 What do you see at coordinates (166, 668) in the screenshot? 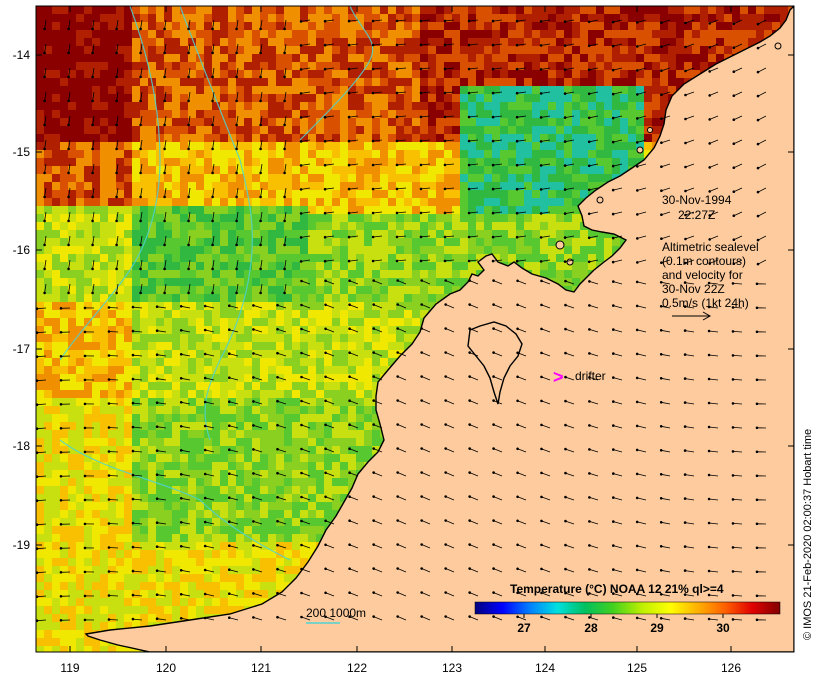
I see `x-tick-label: 120` at bounding box center [166, 668].